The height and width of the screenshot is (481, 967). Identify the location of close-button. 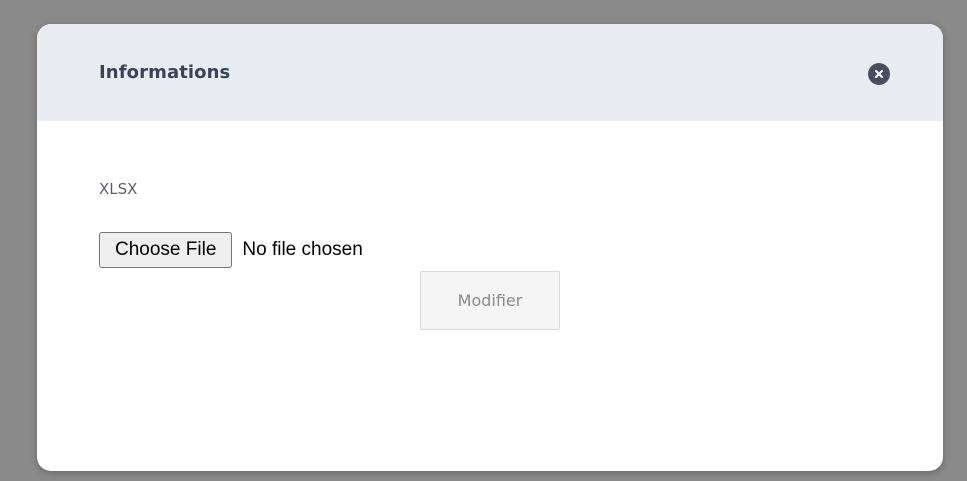
(879, 74).